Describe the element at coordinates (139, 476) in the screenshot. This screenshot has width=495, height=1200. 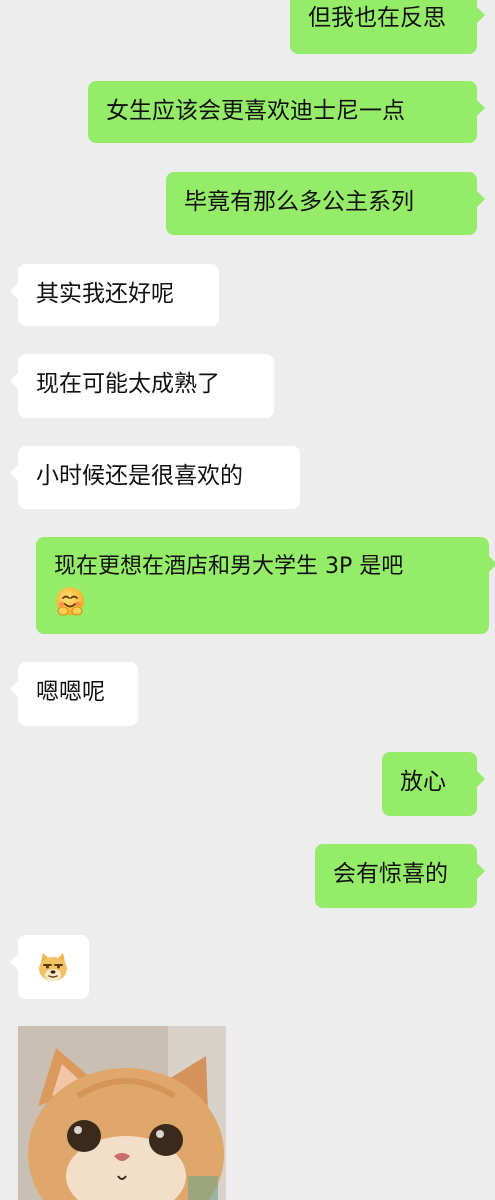
I see `message-text: 小时候还是很喜欢的` at that location.